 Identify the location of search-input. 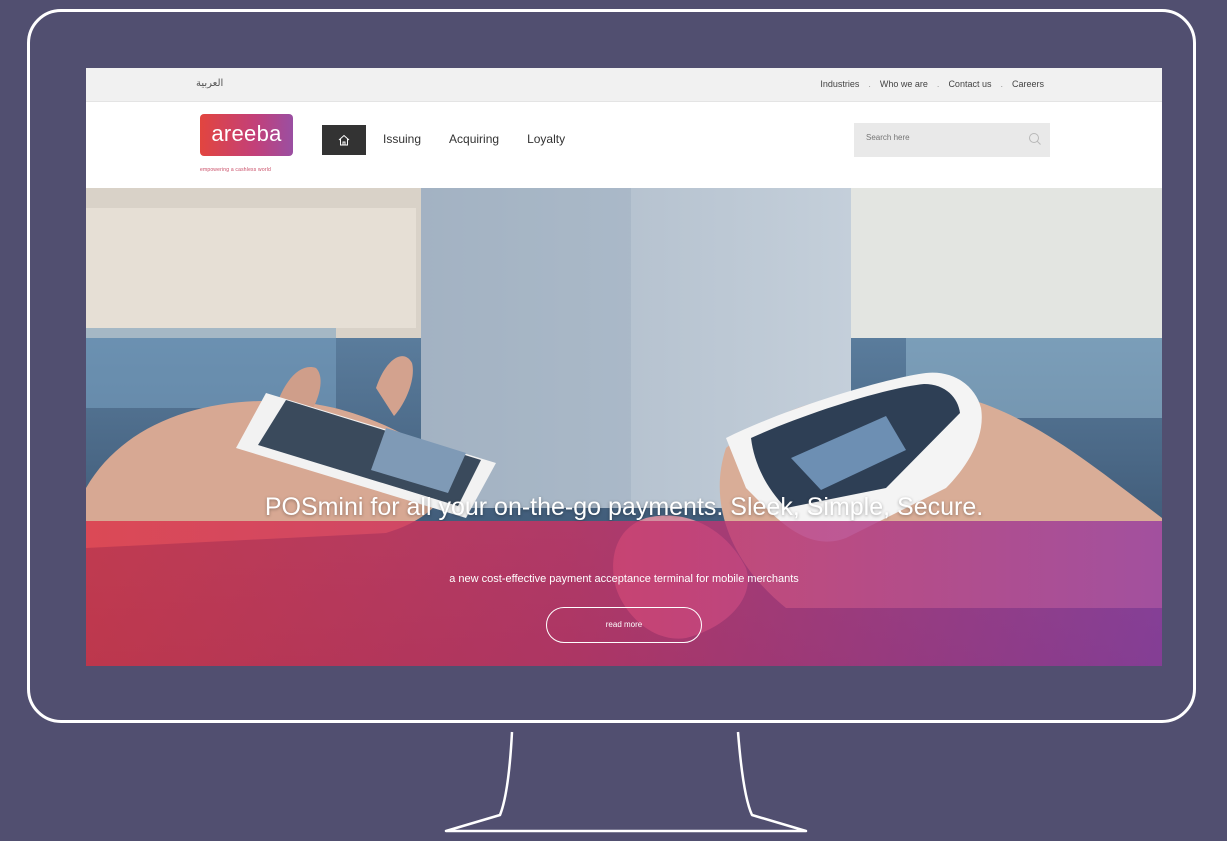
(941, 137).